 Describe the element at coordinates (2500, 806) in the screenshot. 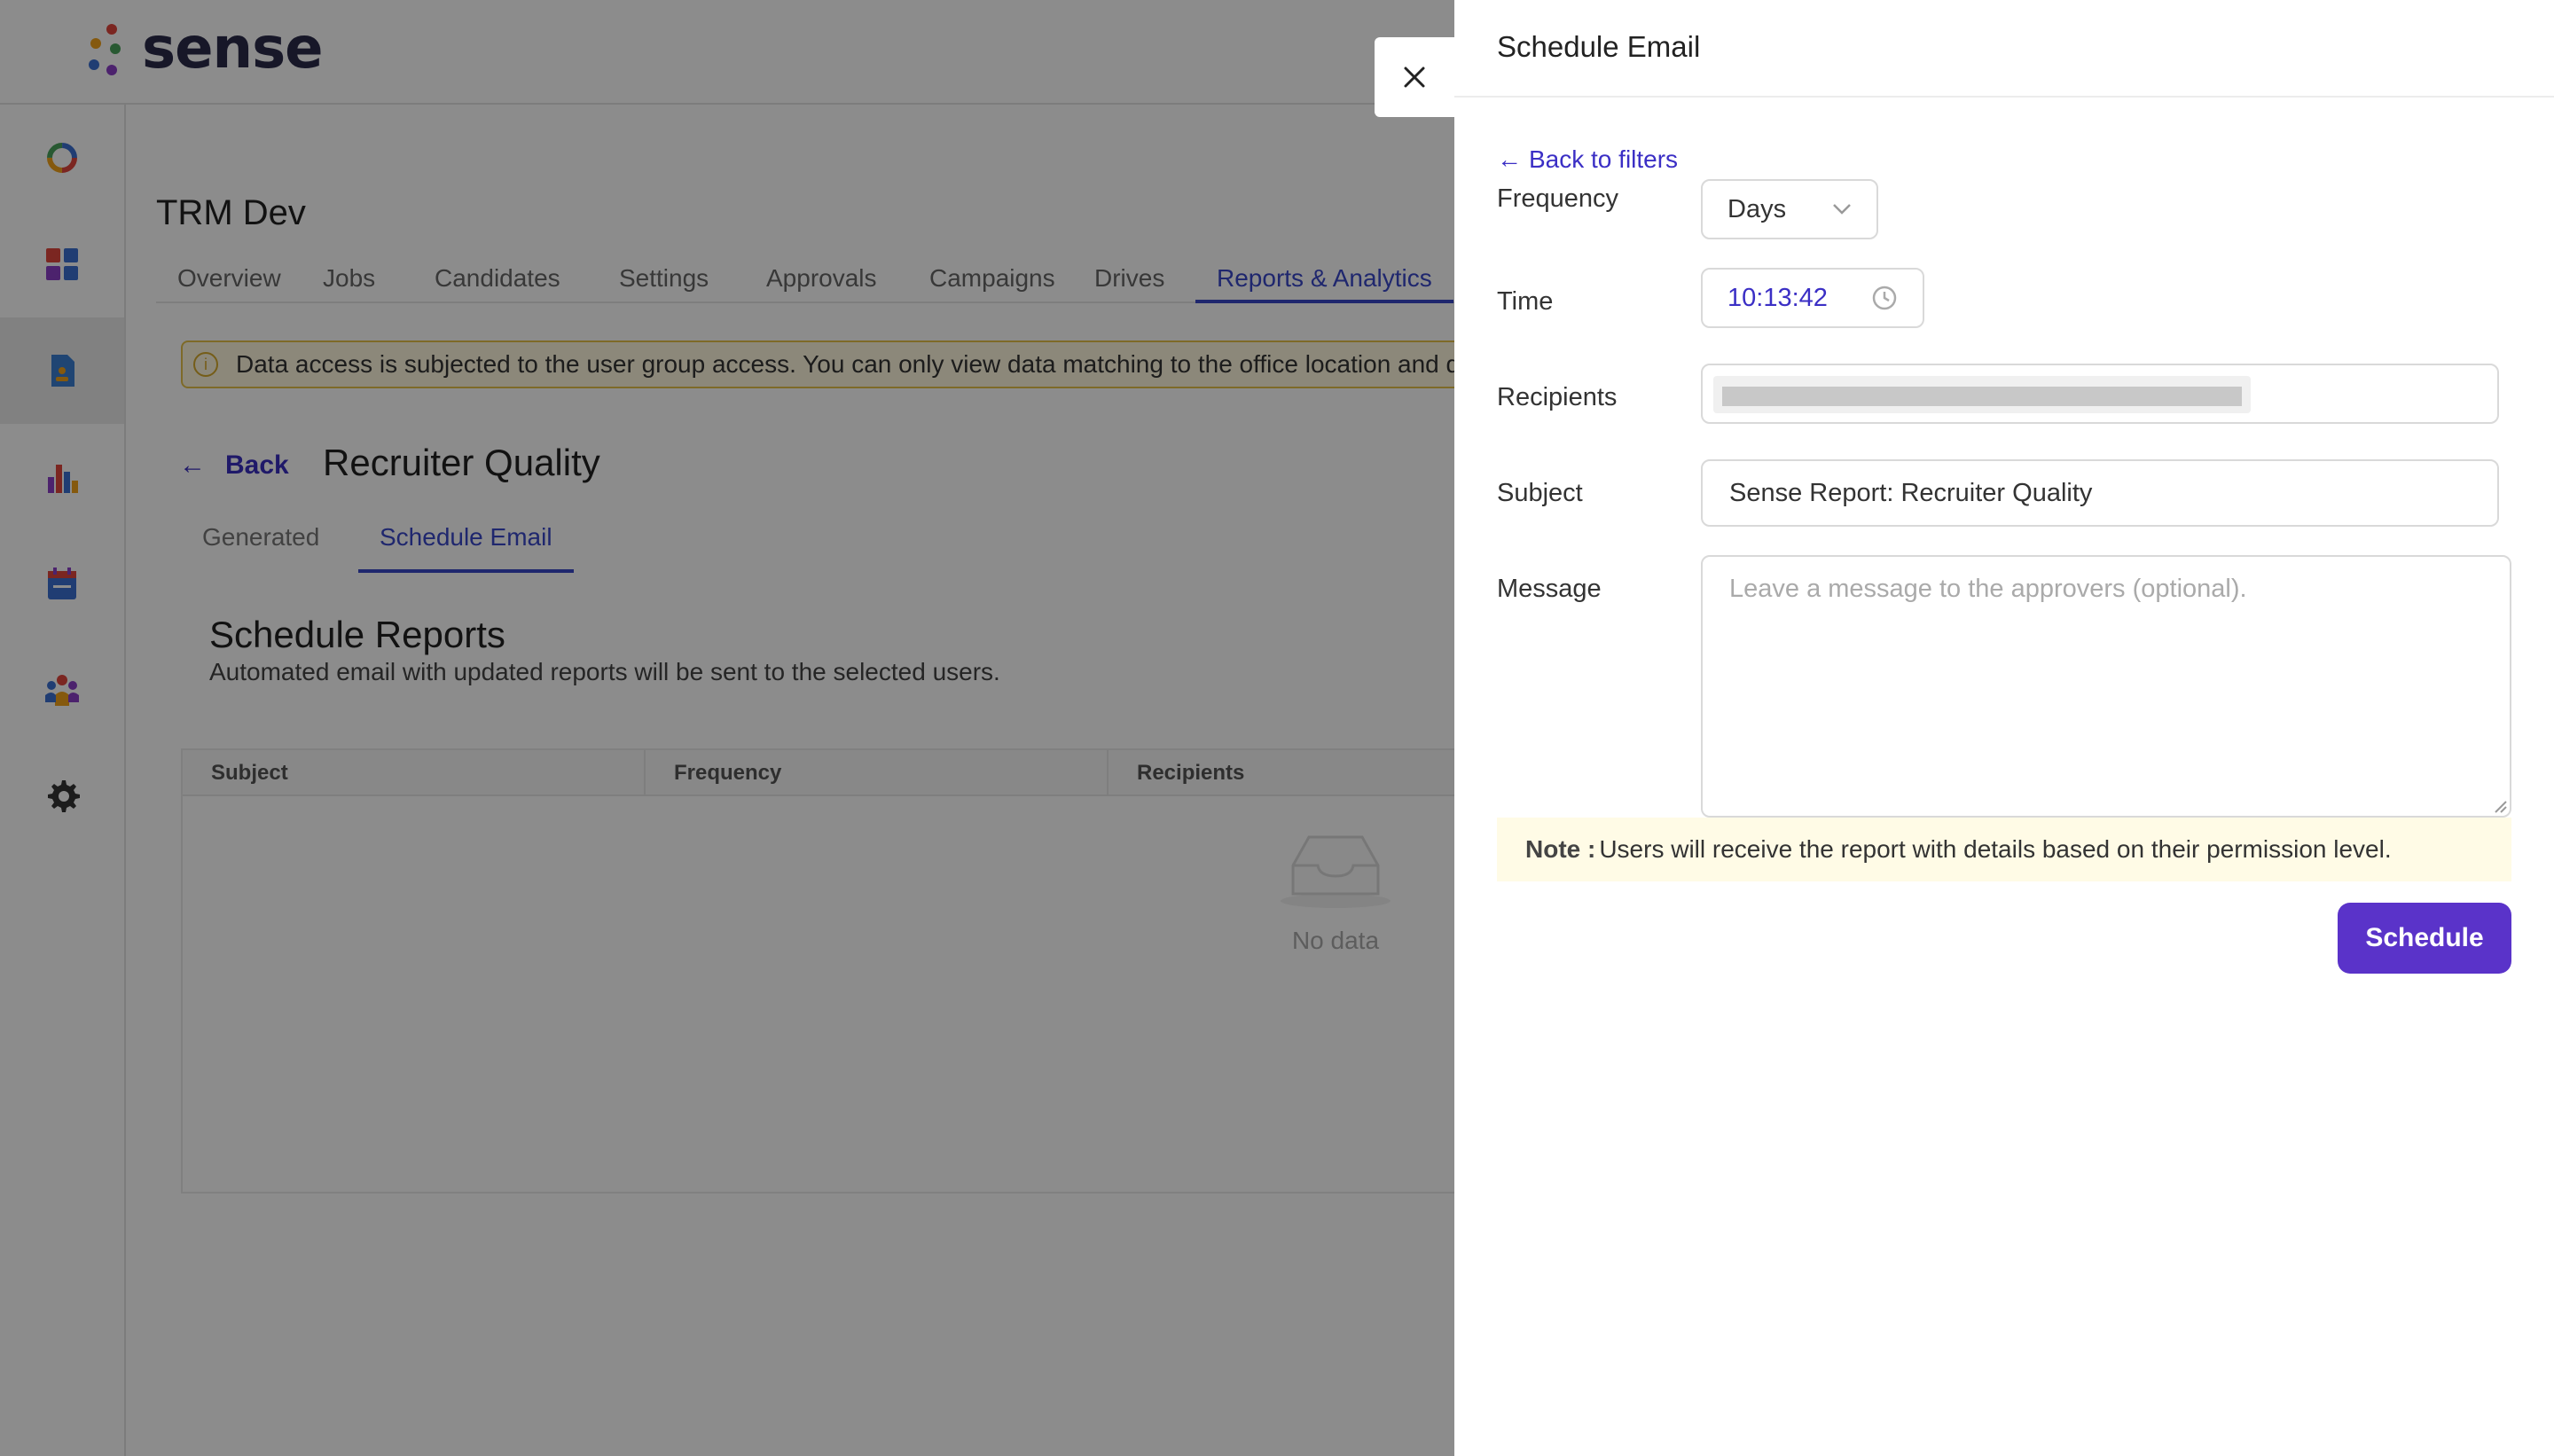

I see `resize-handle-icon` at that location.